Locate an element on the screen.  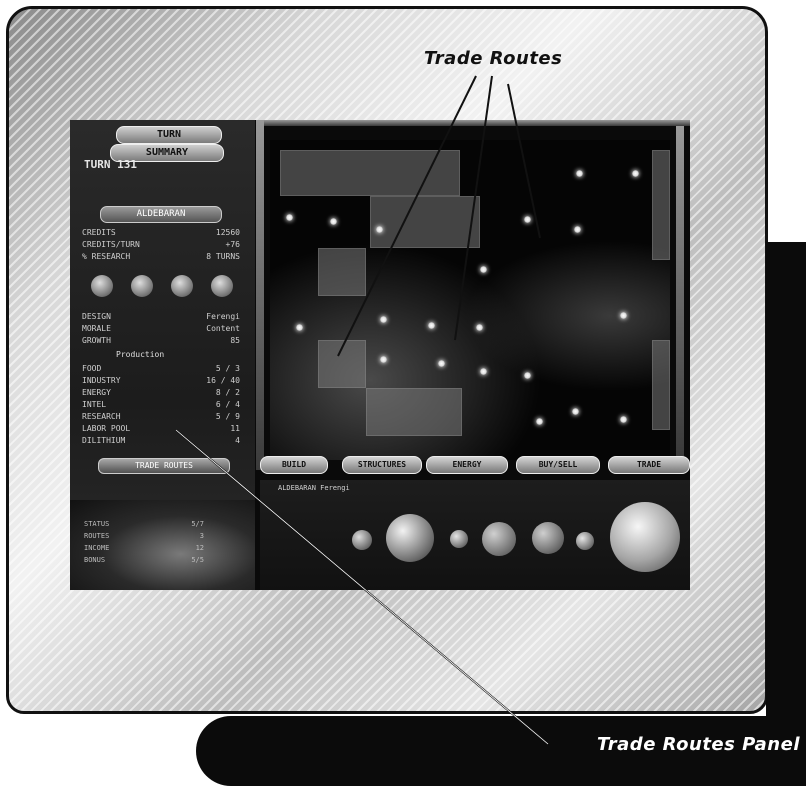
tab-buy-sell: BUY/SELL is located at coordinates (558, 465).